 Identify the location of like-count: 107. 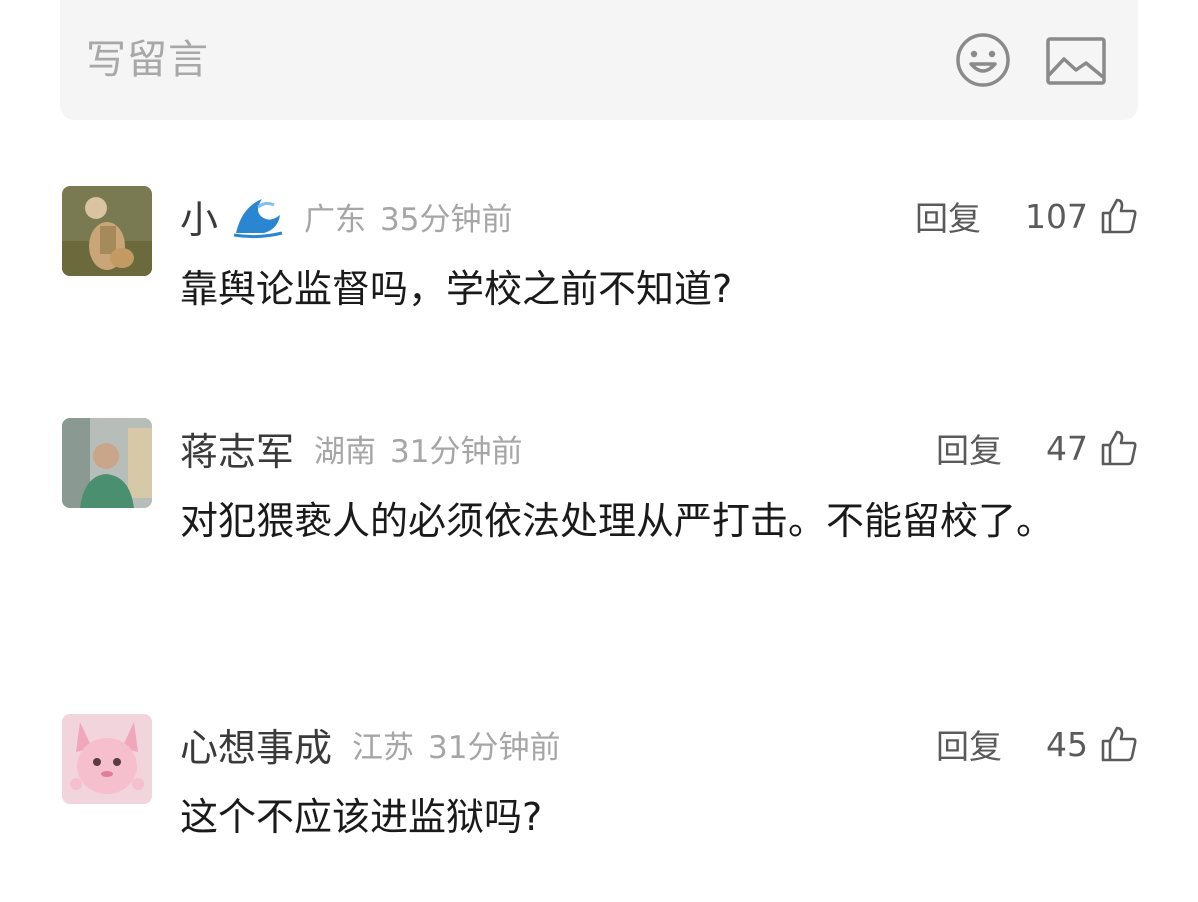
(1056, 216).